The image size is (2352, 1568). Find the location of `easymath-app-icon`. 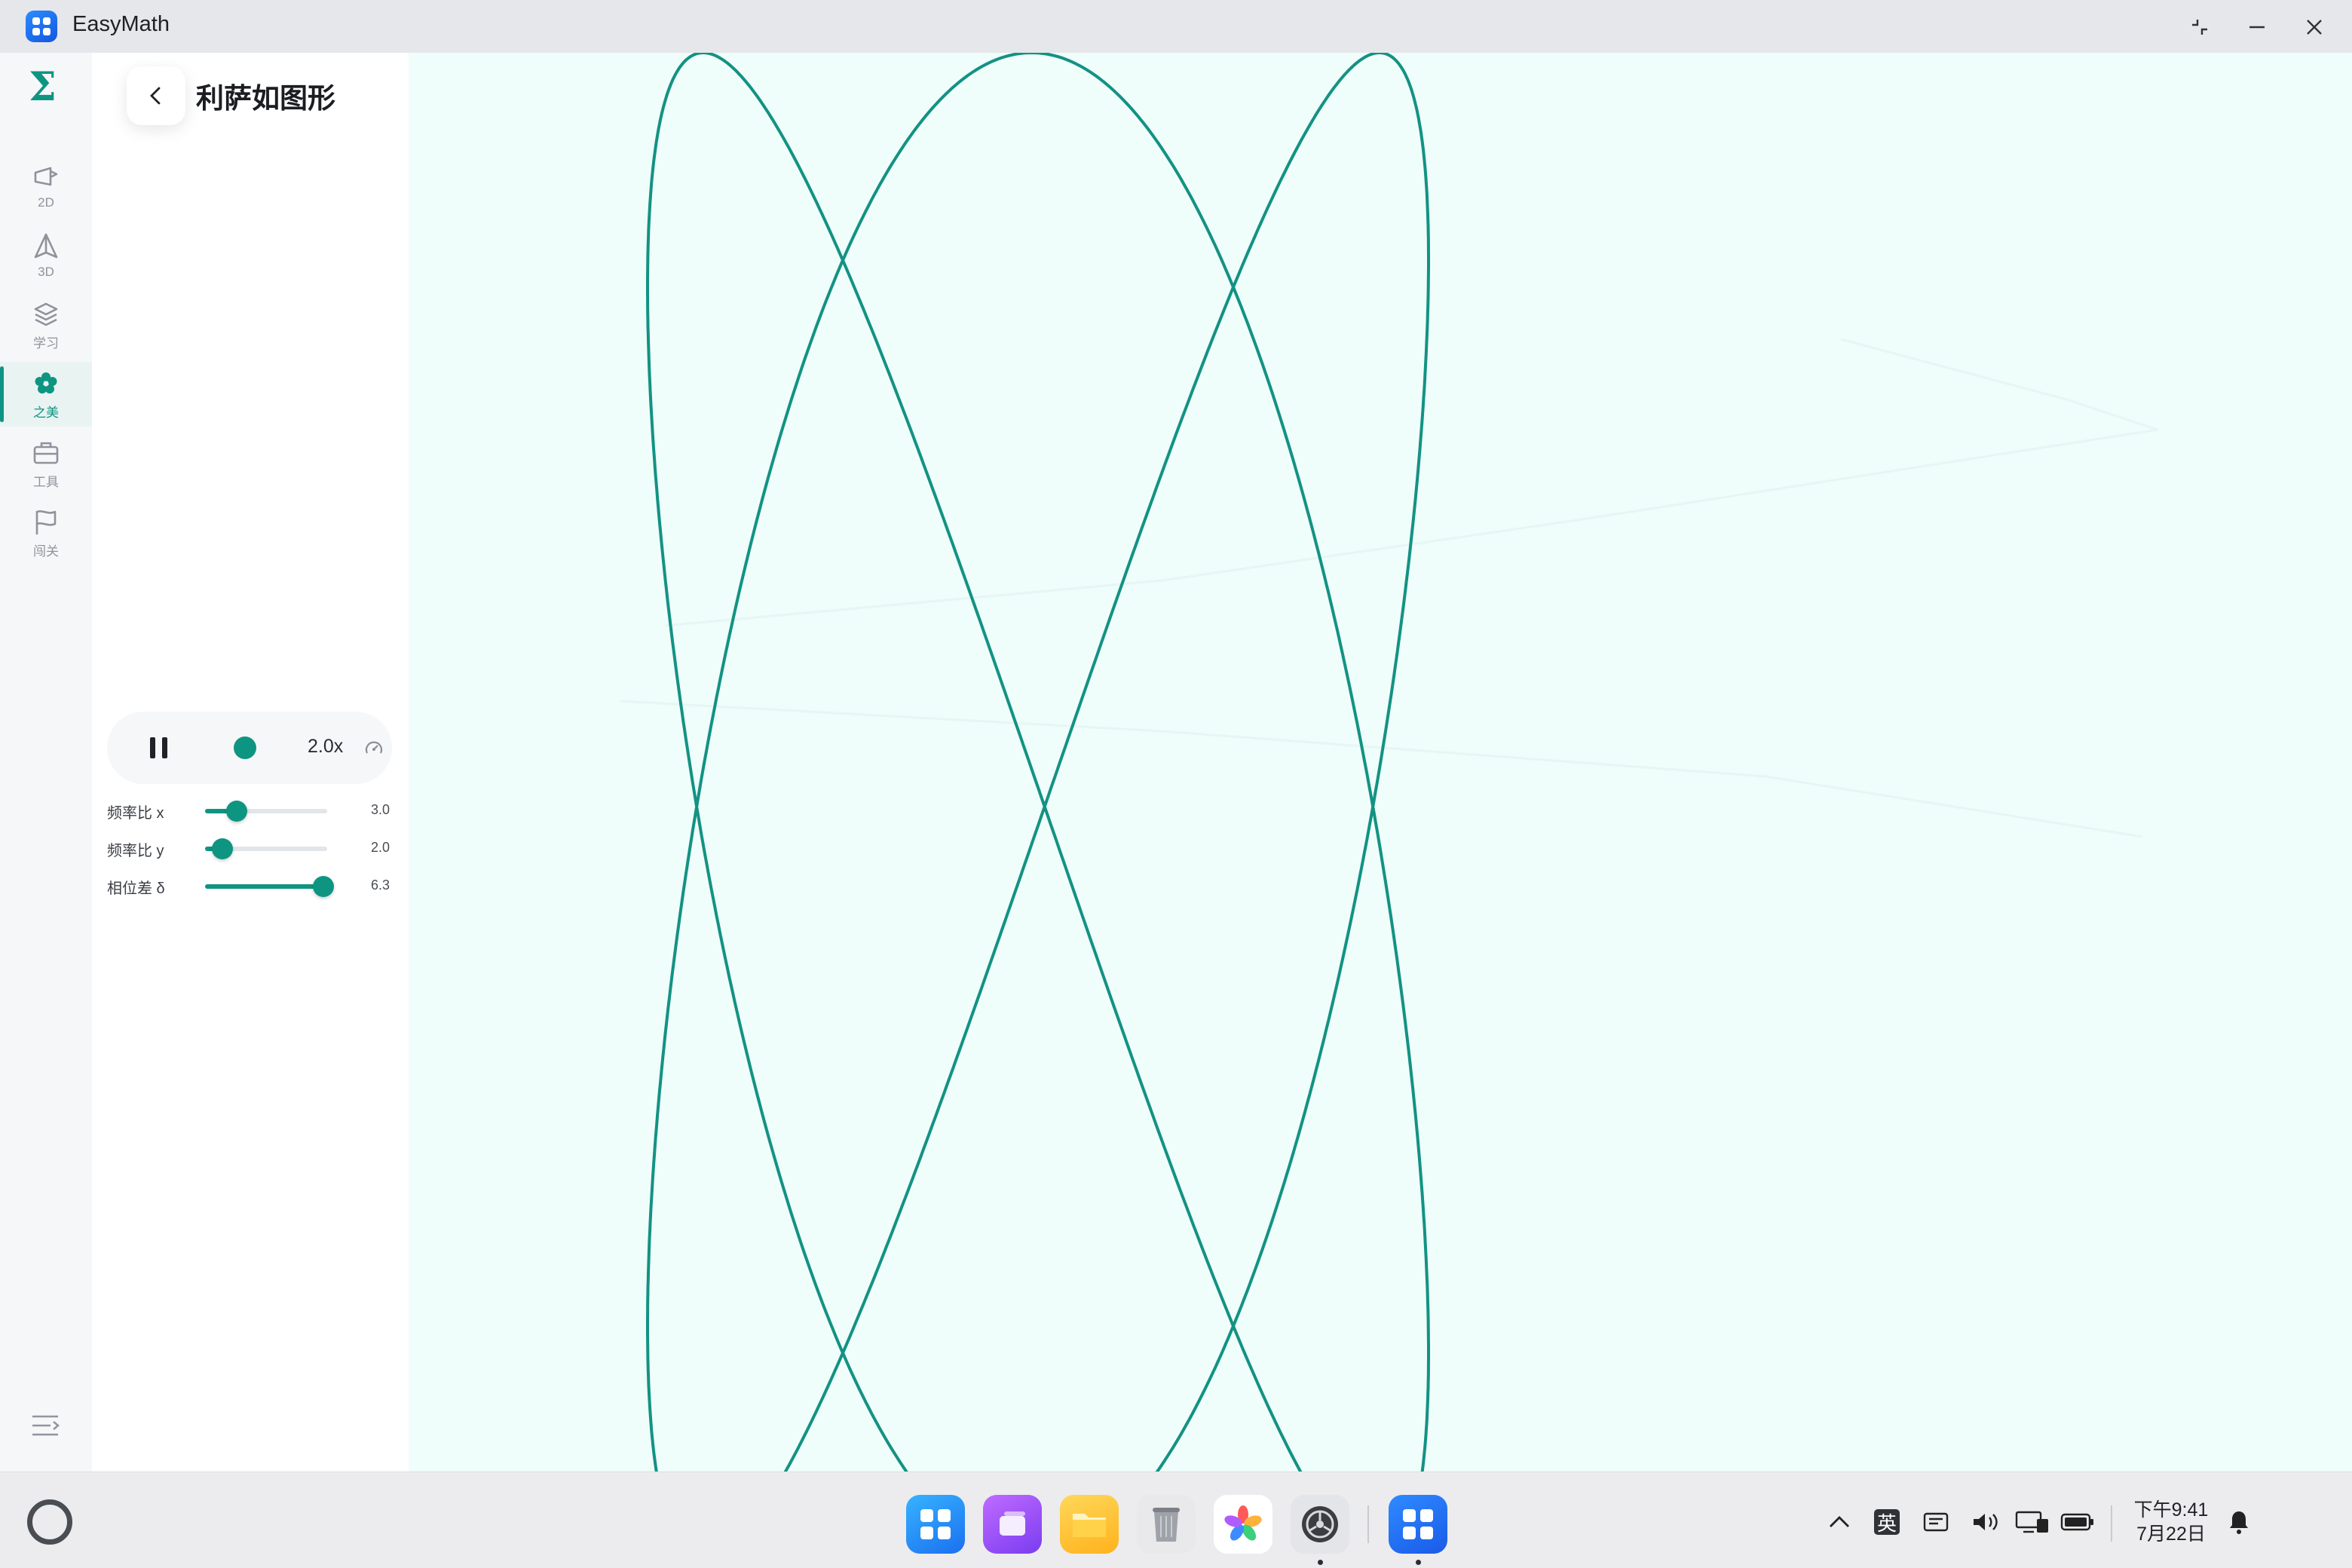

easymath-app-icon is located at coordinates (1418, 1524).